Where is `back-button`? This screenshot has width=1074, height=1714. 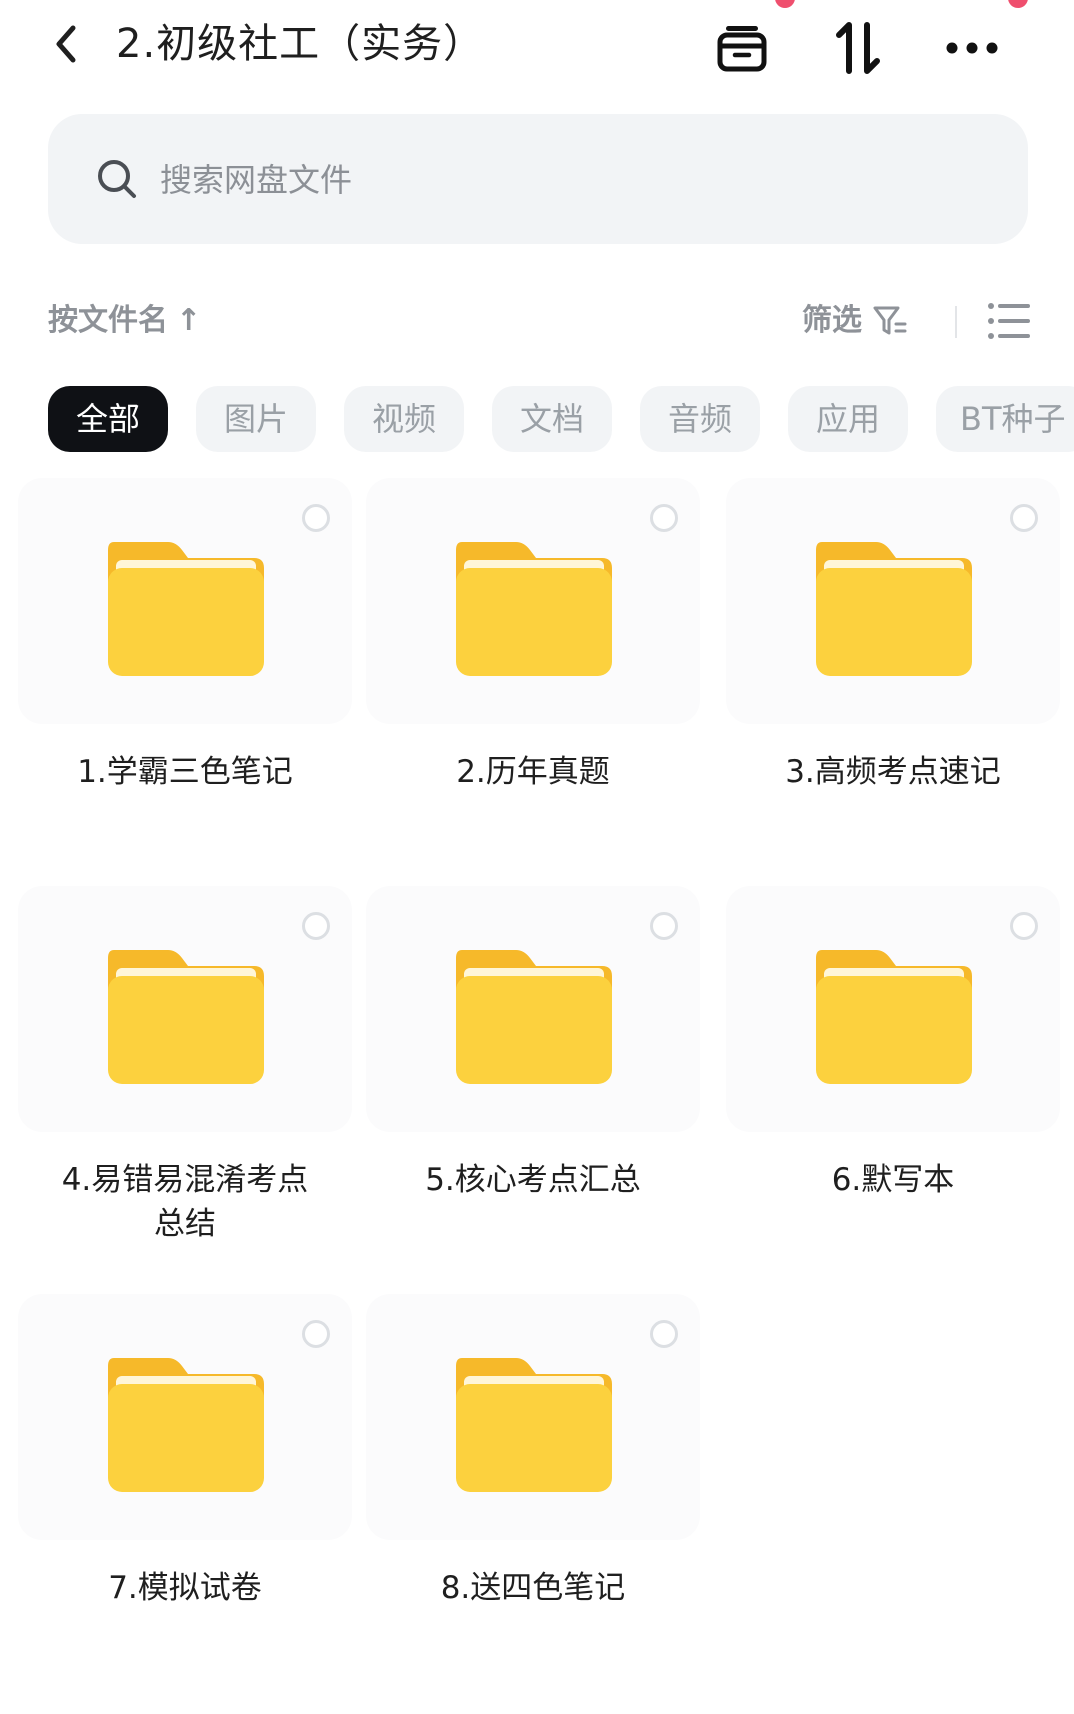 back-button is located at coordinates (66, 44).